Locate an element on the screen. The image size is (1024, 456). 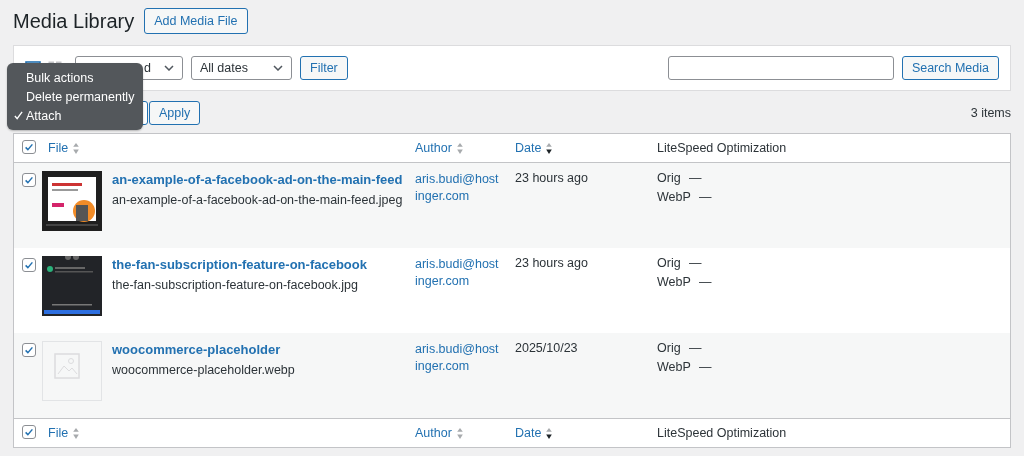
file-name: an-example-of-a-facebook-ad-on-the-main-feed.jpeg is located at coordinates (257, 200).